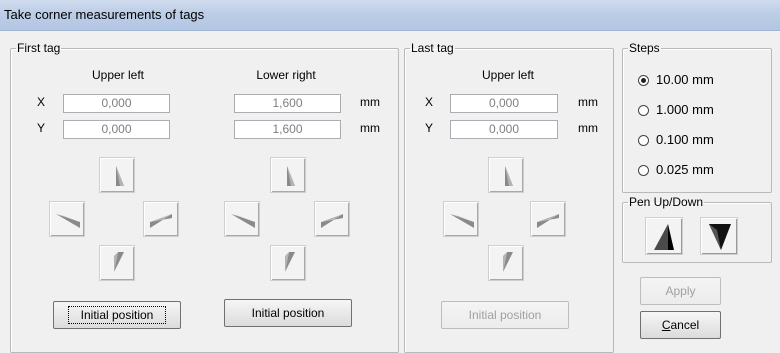 The height and width of the screenshot is (353, 780). I want to click on steps-legend: Steps, so click(644, 48).